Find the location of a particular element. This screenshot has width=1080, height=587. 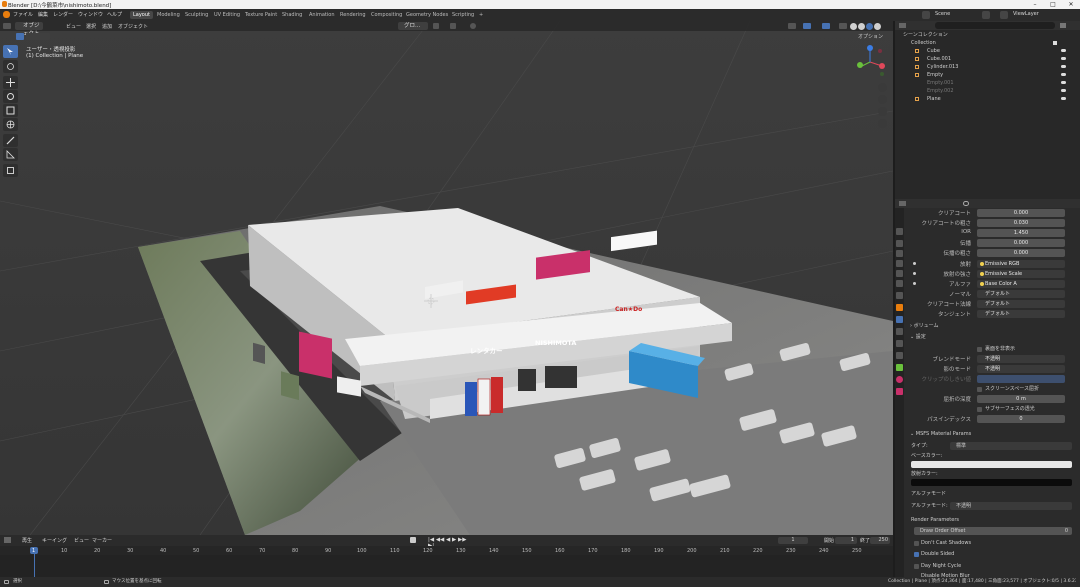

proportional-edit-icon is located at coordinates (473, 26).